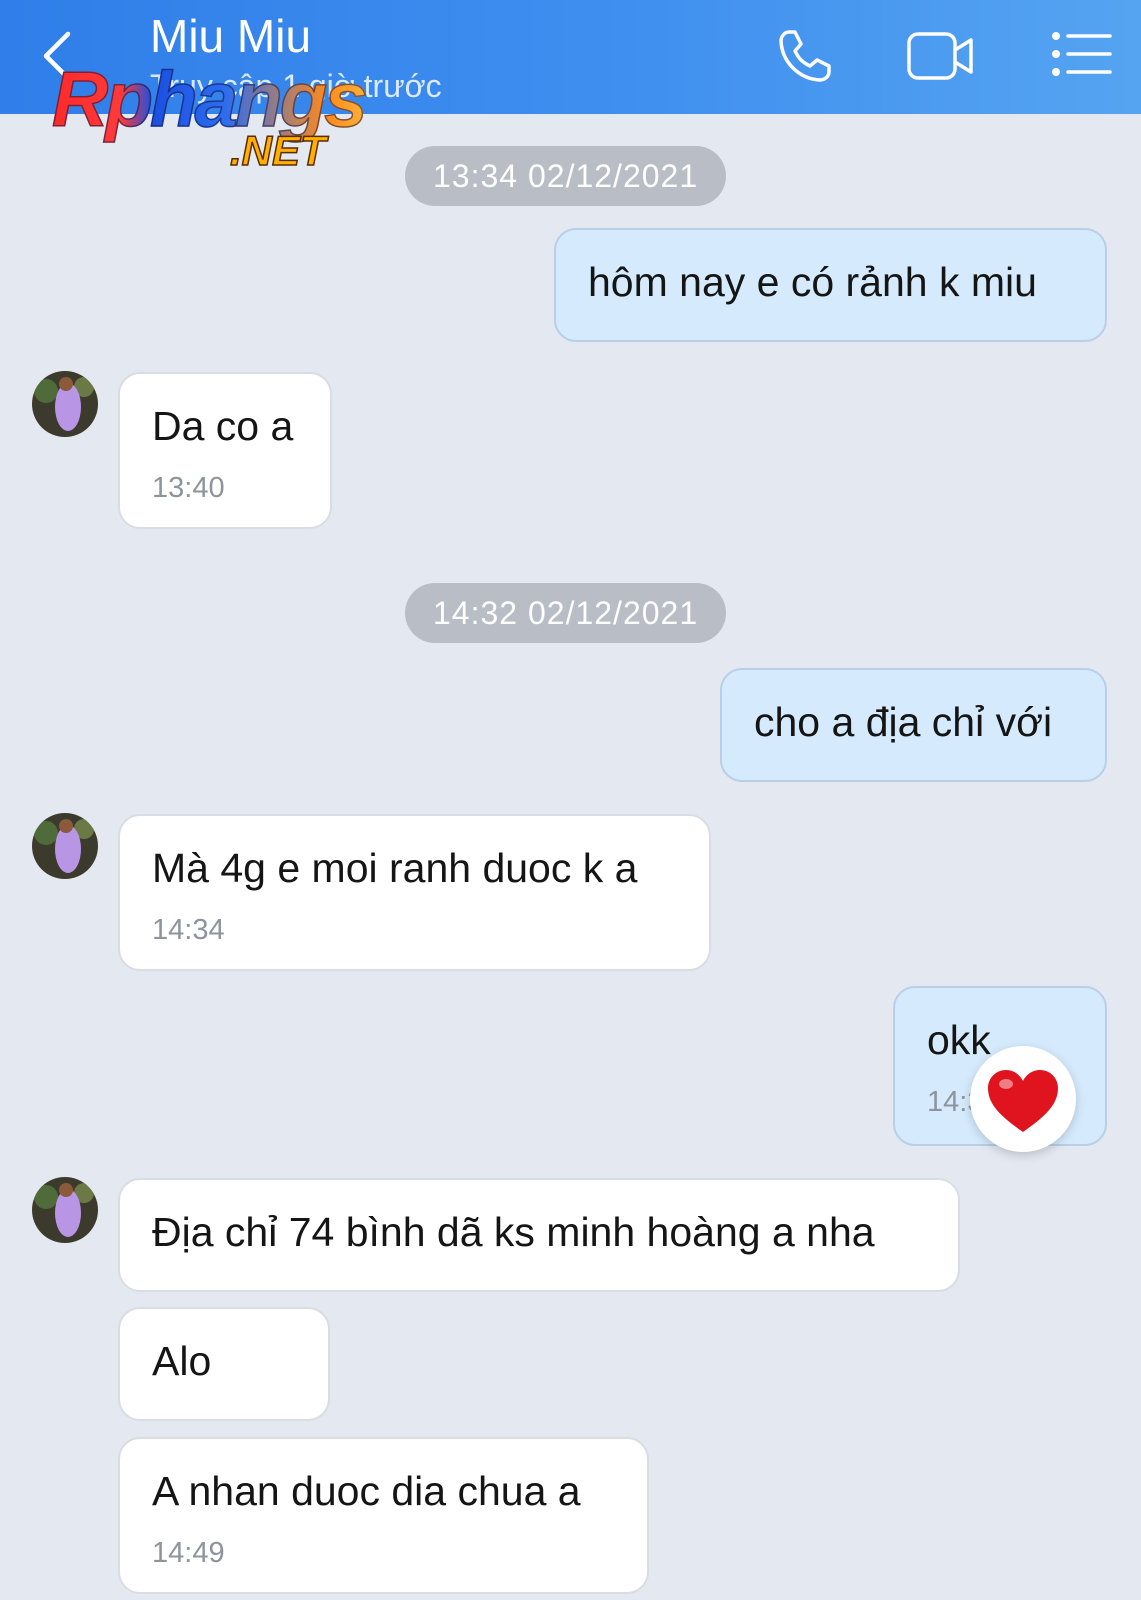 The image size is (1141, 1600). I want to click on message-time: 14:49, so click(188, 1553).